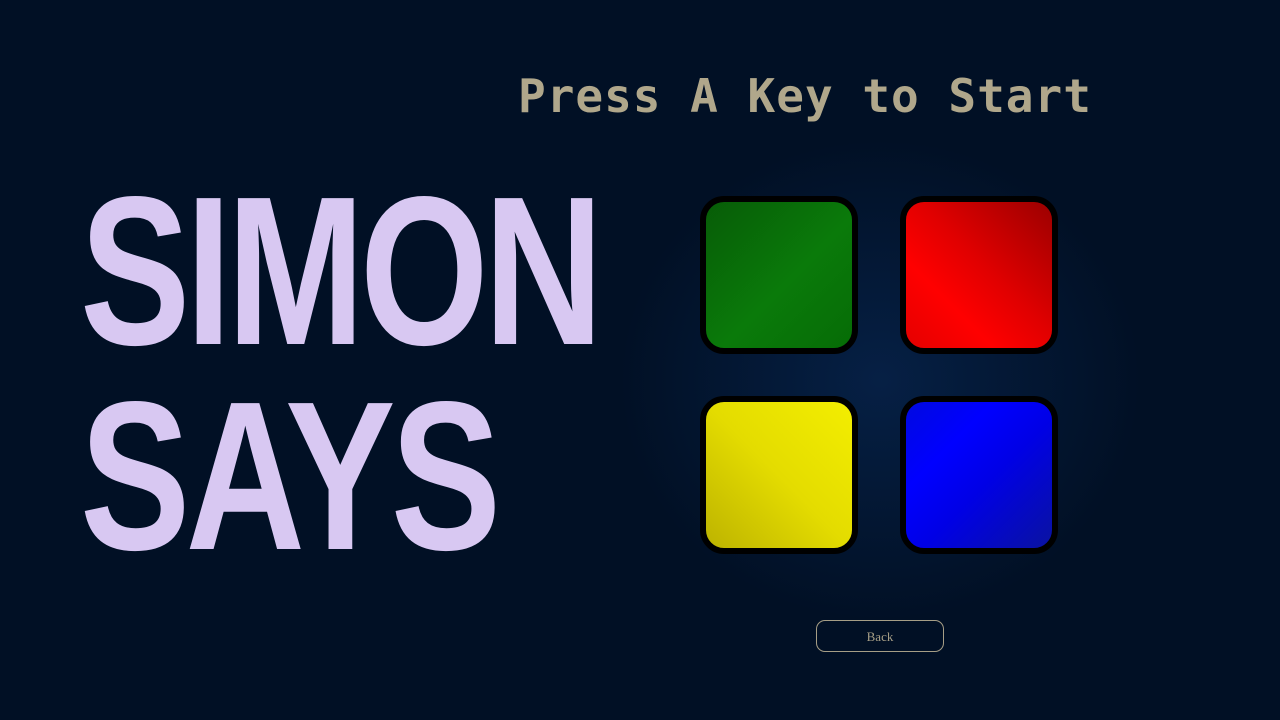 This screenshot has height=720, width=1280. Describe the element at coordinates (341, 270) in the screenshot. I see `game-title-line-1: SIMON` at that location.